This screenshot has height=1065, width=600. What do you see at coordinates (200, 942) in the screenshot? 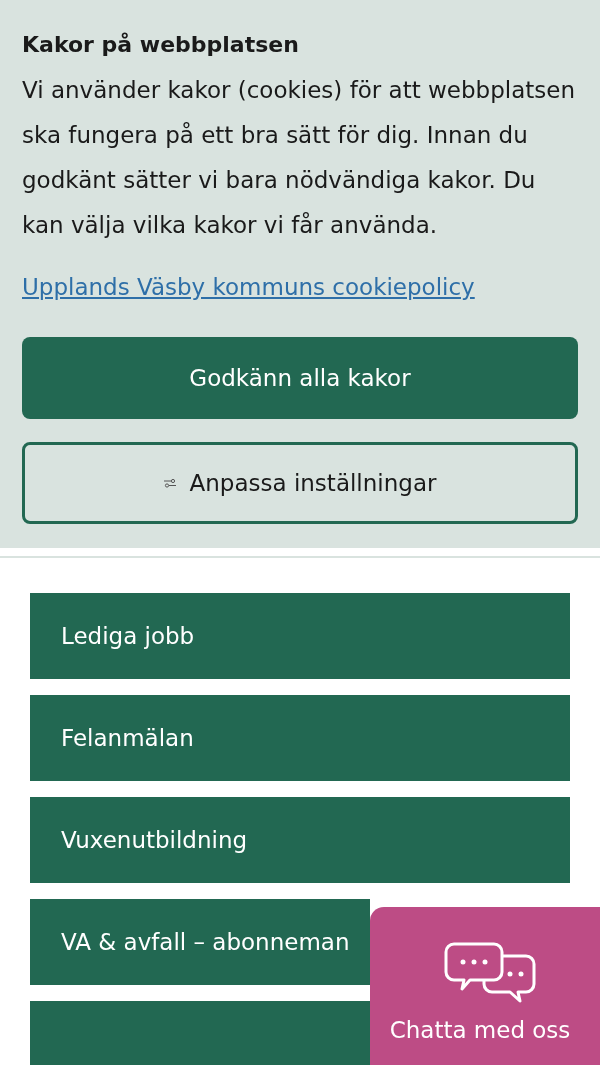
I see `quick-link: VA & avfall – abonneman` at bounding box center [200, 942].